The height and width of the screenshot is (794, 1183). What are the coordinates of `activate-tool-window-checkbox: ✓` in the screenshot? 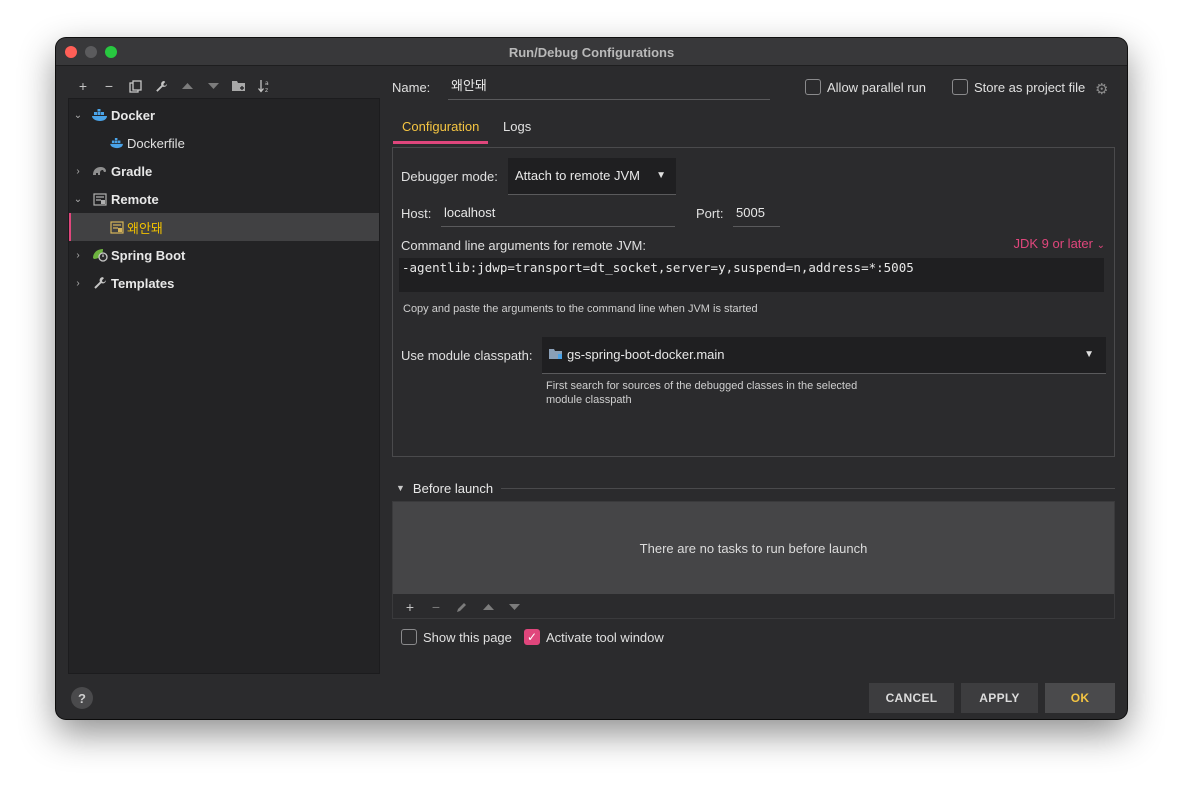 It's located at (532, 637).